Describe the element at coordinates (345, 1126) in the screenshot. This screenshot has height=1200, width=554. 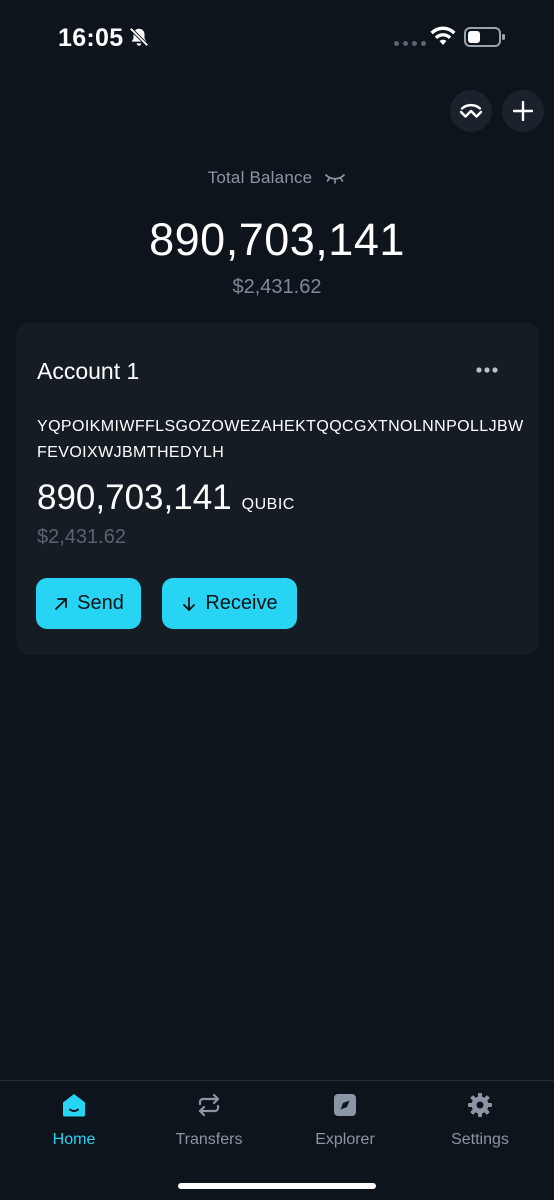
I see `nav-item-explorer: Explorer` at that location.